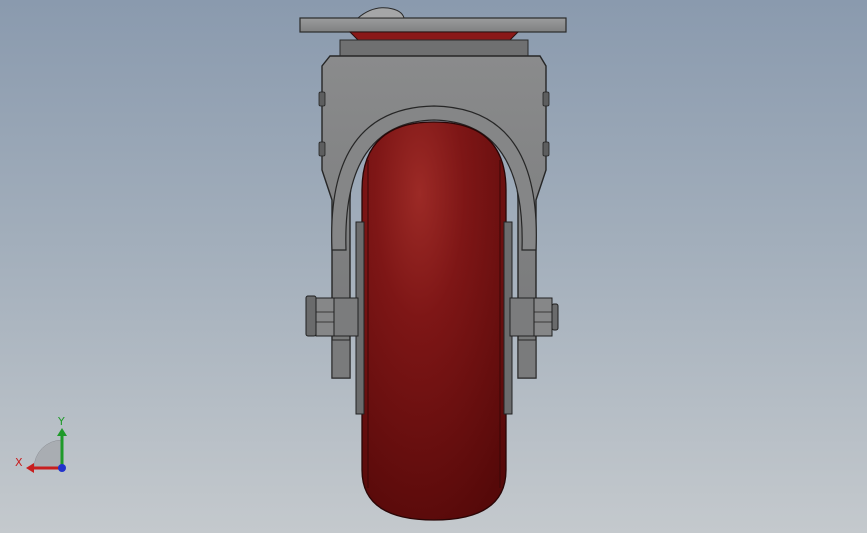 The width and height of the screenshot is (867, 533). Describe the element at coordinates (322, 99) in the screenshot. I see `yoke-bolt-left-top` at that location.